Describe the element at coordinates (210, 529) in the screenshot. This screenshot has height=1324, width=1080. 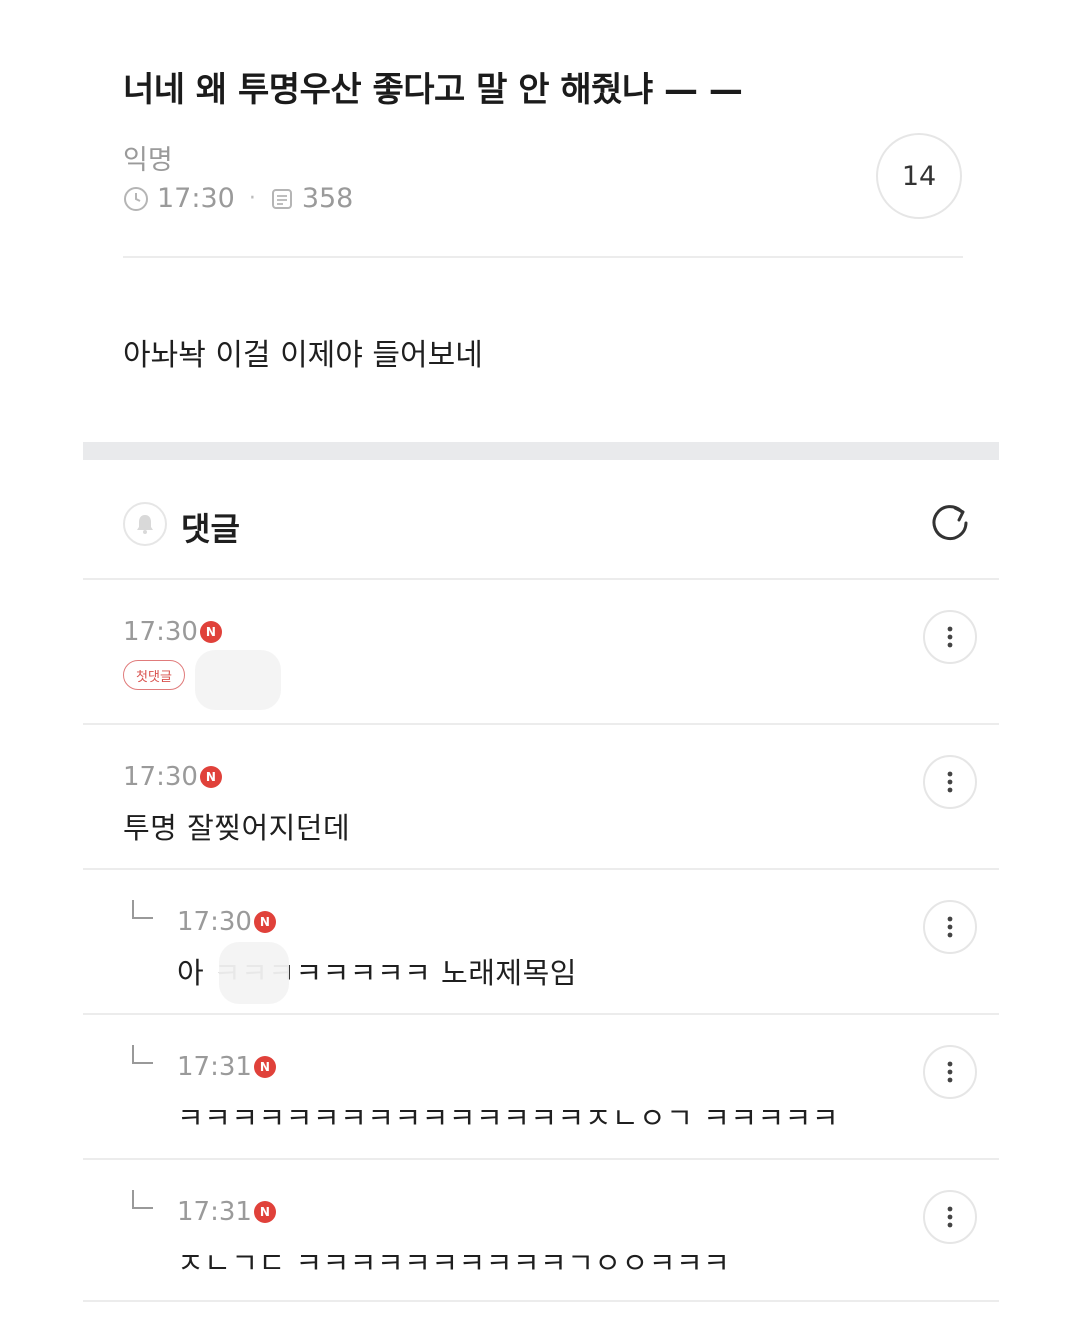
I see `comments-label: 댓글` at that location.